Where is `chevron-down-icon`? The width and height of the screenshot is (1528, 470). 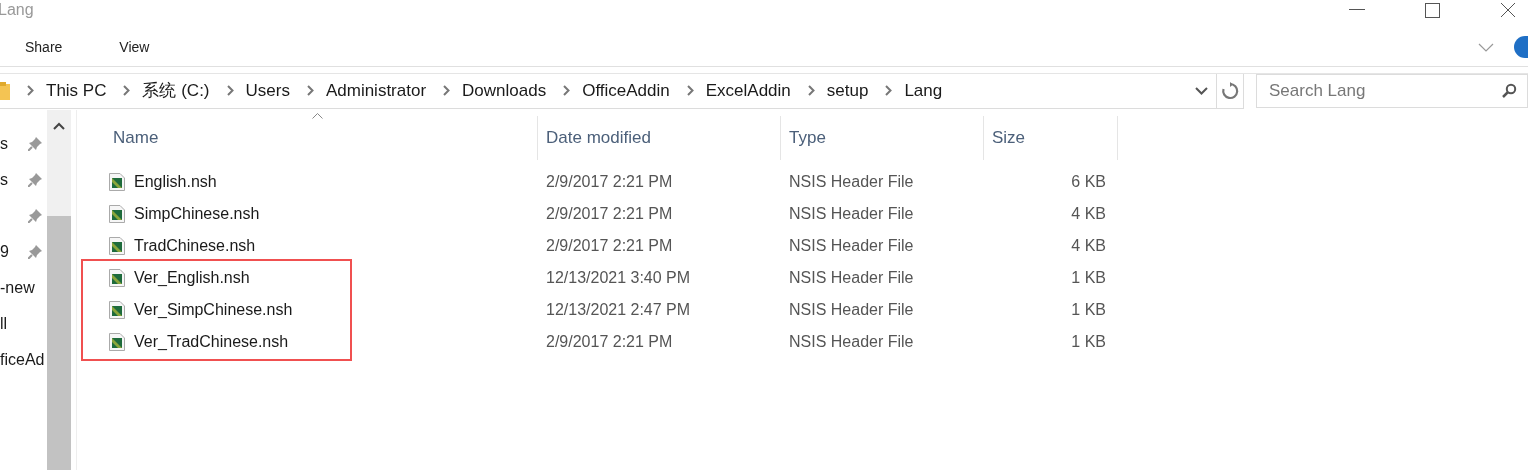 chevron-down-icon is located at coordinates (1486, 47).